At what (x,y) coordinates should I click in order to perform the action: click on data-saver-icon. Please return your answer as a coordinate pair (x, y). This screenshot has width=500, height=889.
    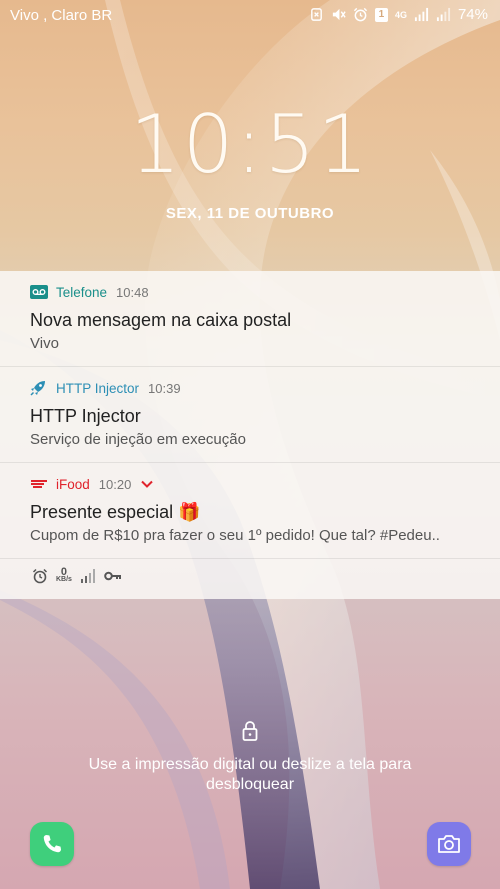
    Looking at the image, I should click on (316, 14).